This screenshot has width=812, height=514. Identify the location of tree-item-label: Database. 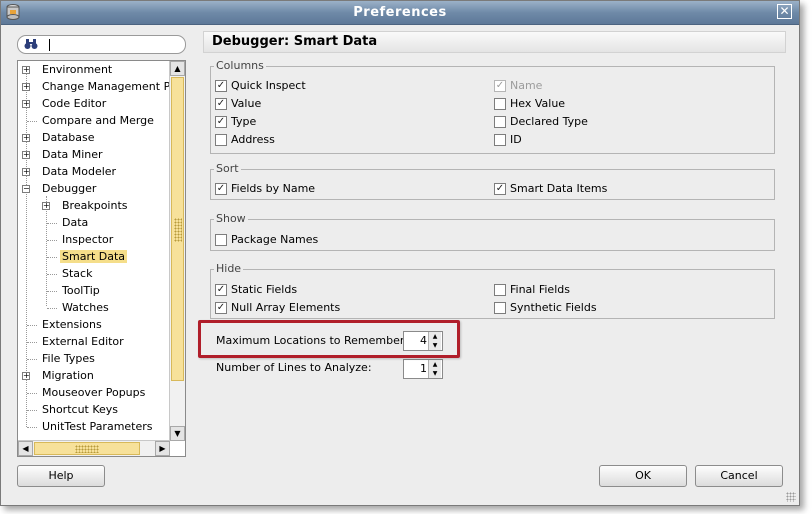
(68, 137).